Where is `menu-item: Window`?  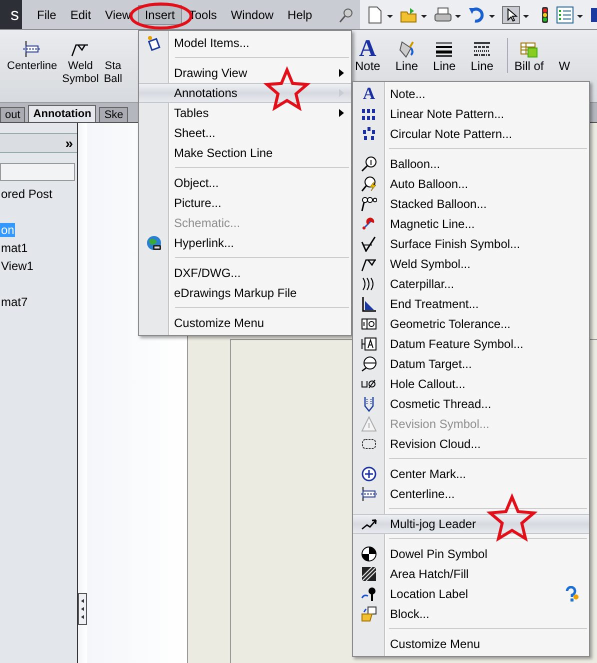
menu-item: Window is located at coordinates (252, 14).